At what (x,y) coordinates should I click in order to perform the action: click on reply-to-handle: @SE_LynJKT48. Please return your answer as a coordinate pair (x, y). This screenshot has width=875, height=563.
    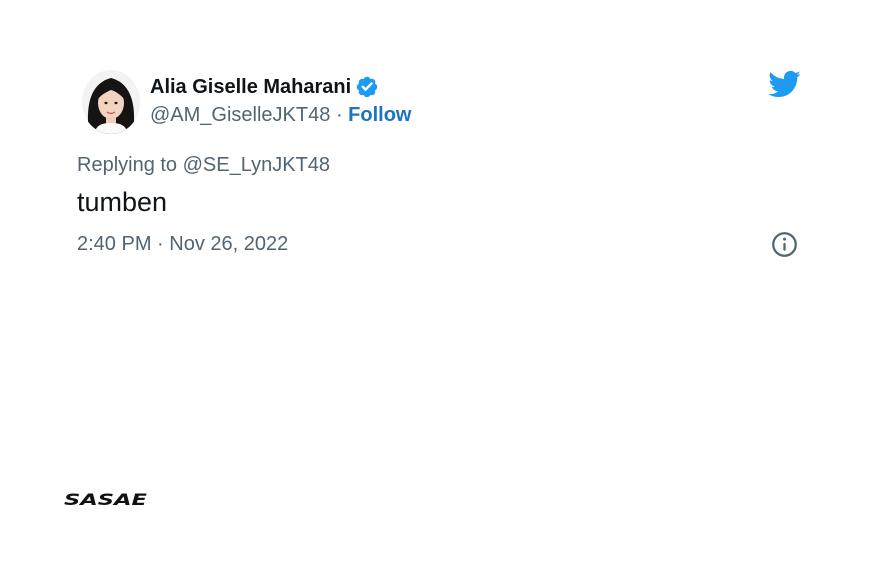
    Looking at the image, I should click on (256, 165).